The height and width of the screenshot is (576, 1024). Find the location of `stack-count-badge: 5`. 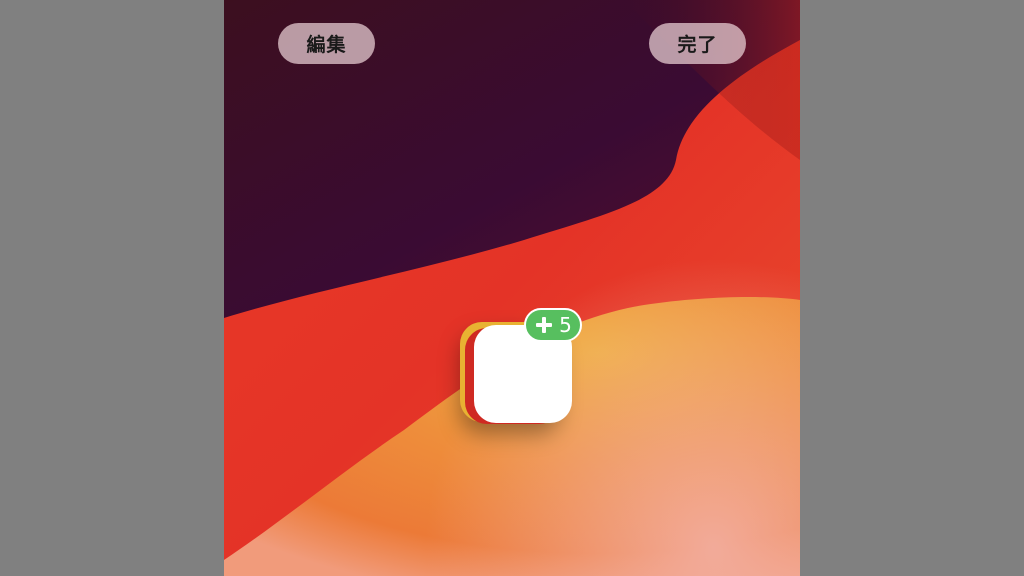

stack-count-badge: 5 is located at coordinates (553, 325).